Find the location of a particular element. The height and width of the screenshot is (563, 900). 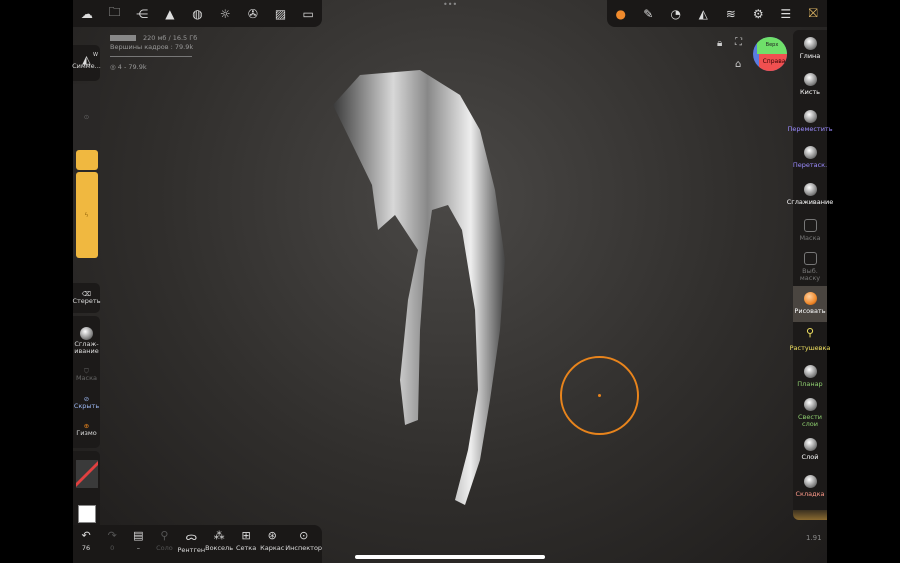

smooth-icon is located at coordinates (86, 333).